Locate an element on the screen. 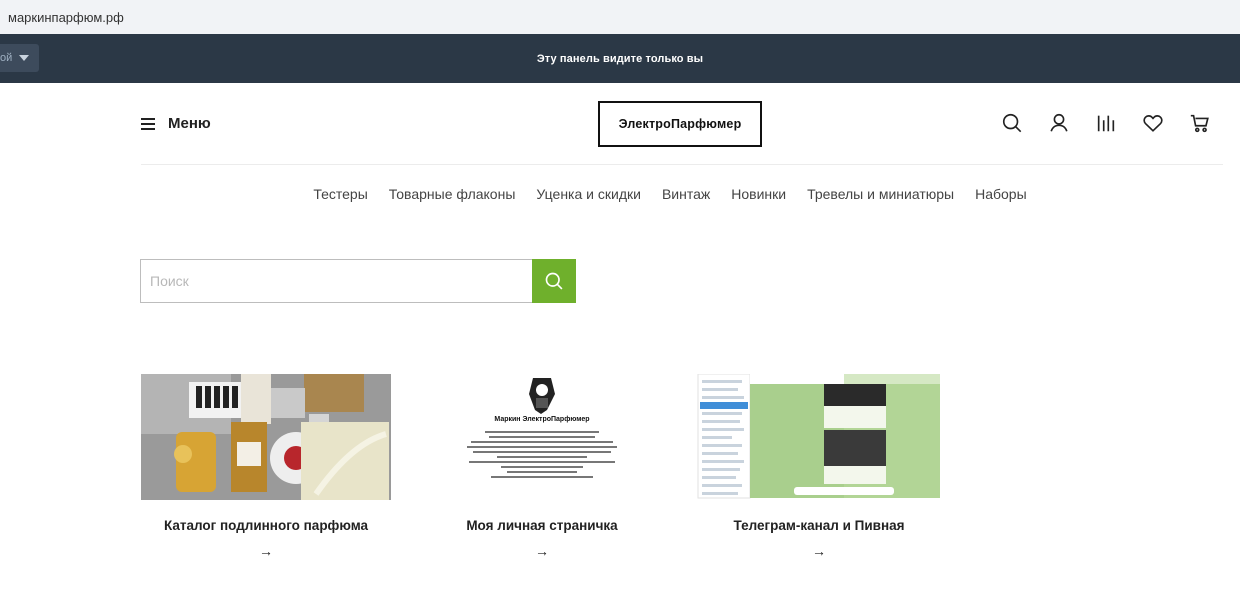  nav-item-retail-bottles: Товарные флаконы is located at coordinates (452, 194).